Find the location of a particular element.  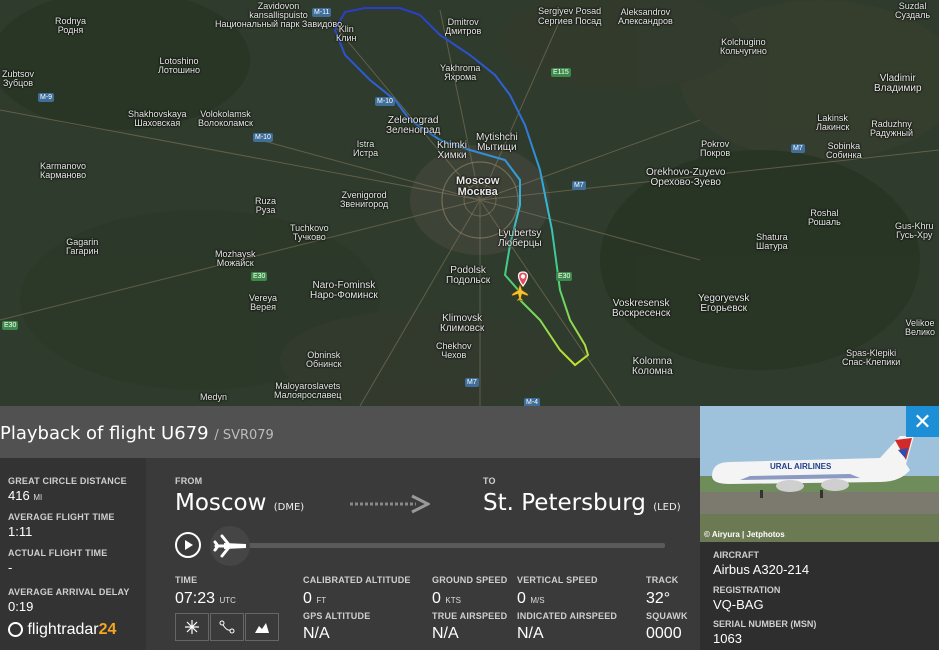

squawk-label: SQUAWK is located at coordinates (667, 616).